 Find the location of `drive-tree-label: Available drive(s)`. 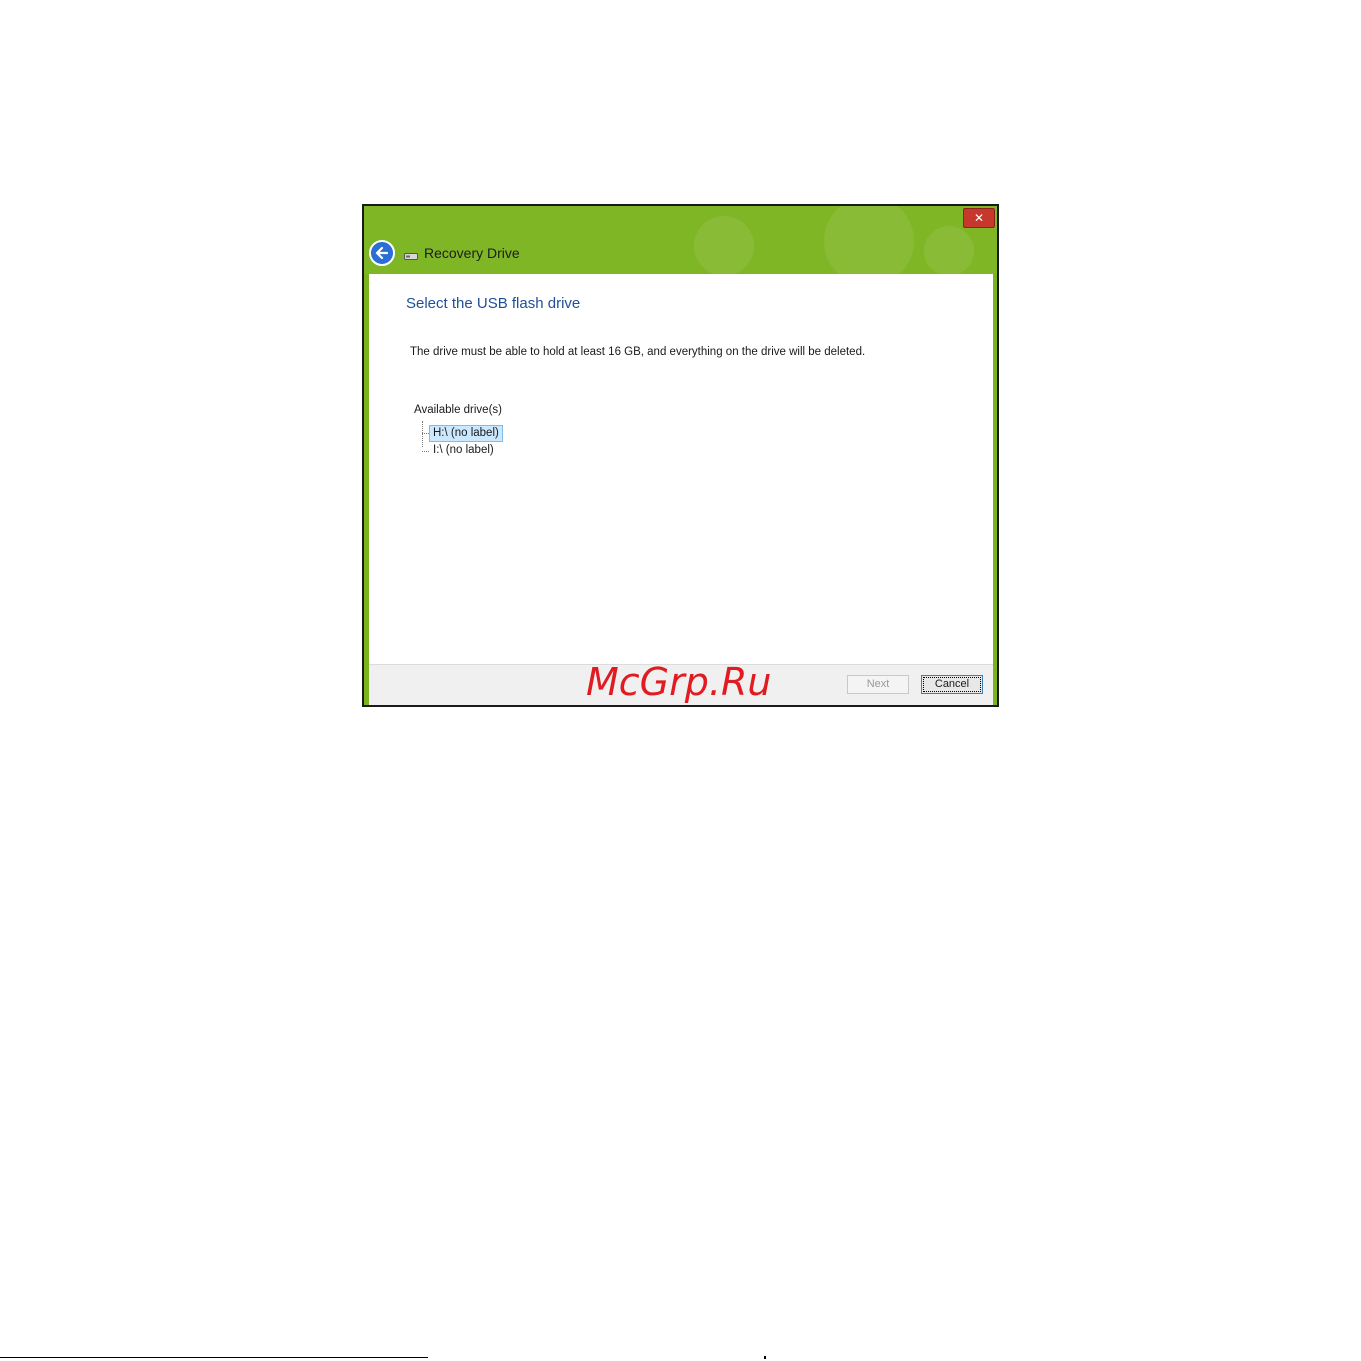

drive-tree-label: Available drive(s) is located at coordinates (458, 410).